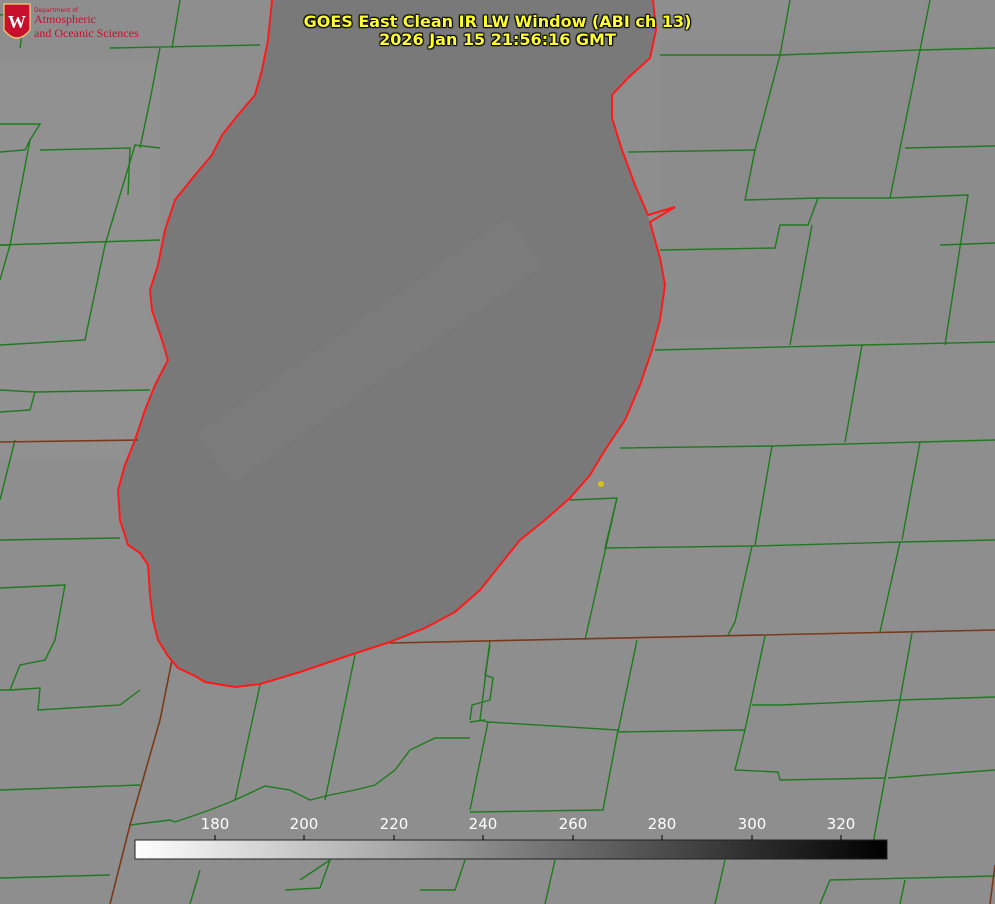  I want to click on colorbar-label-180: 180, so click(215, 824).